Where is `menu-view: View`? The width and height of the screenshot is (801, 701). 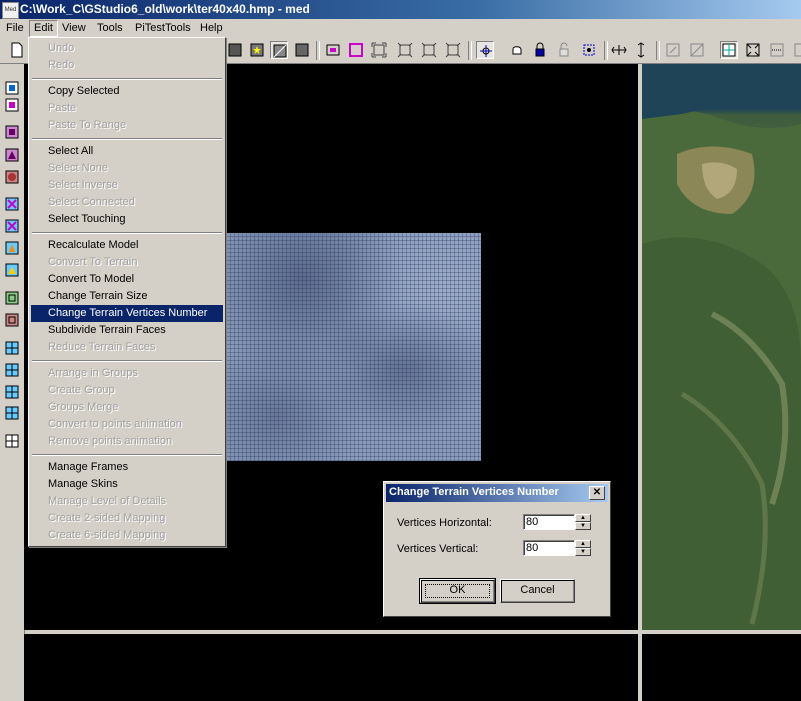
menu-view: View is located at coordinates (74, 28).